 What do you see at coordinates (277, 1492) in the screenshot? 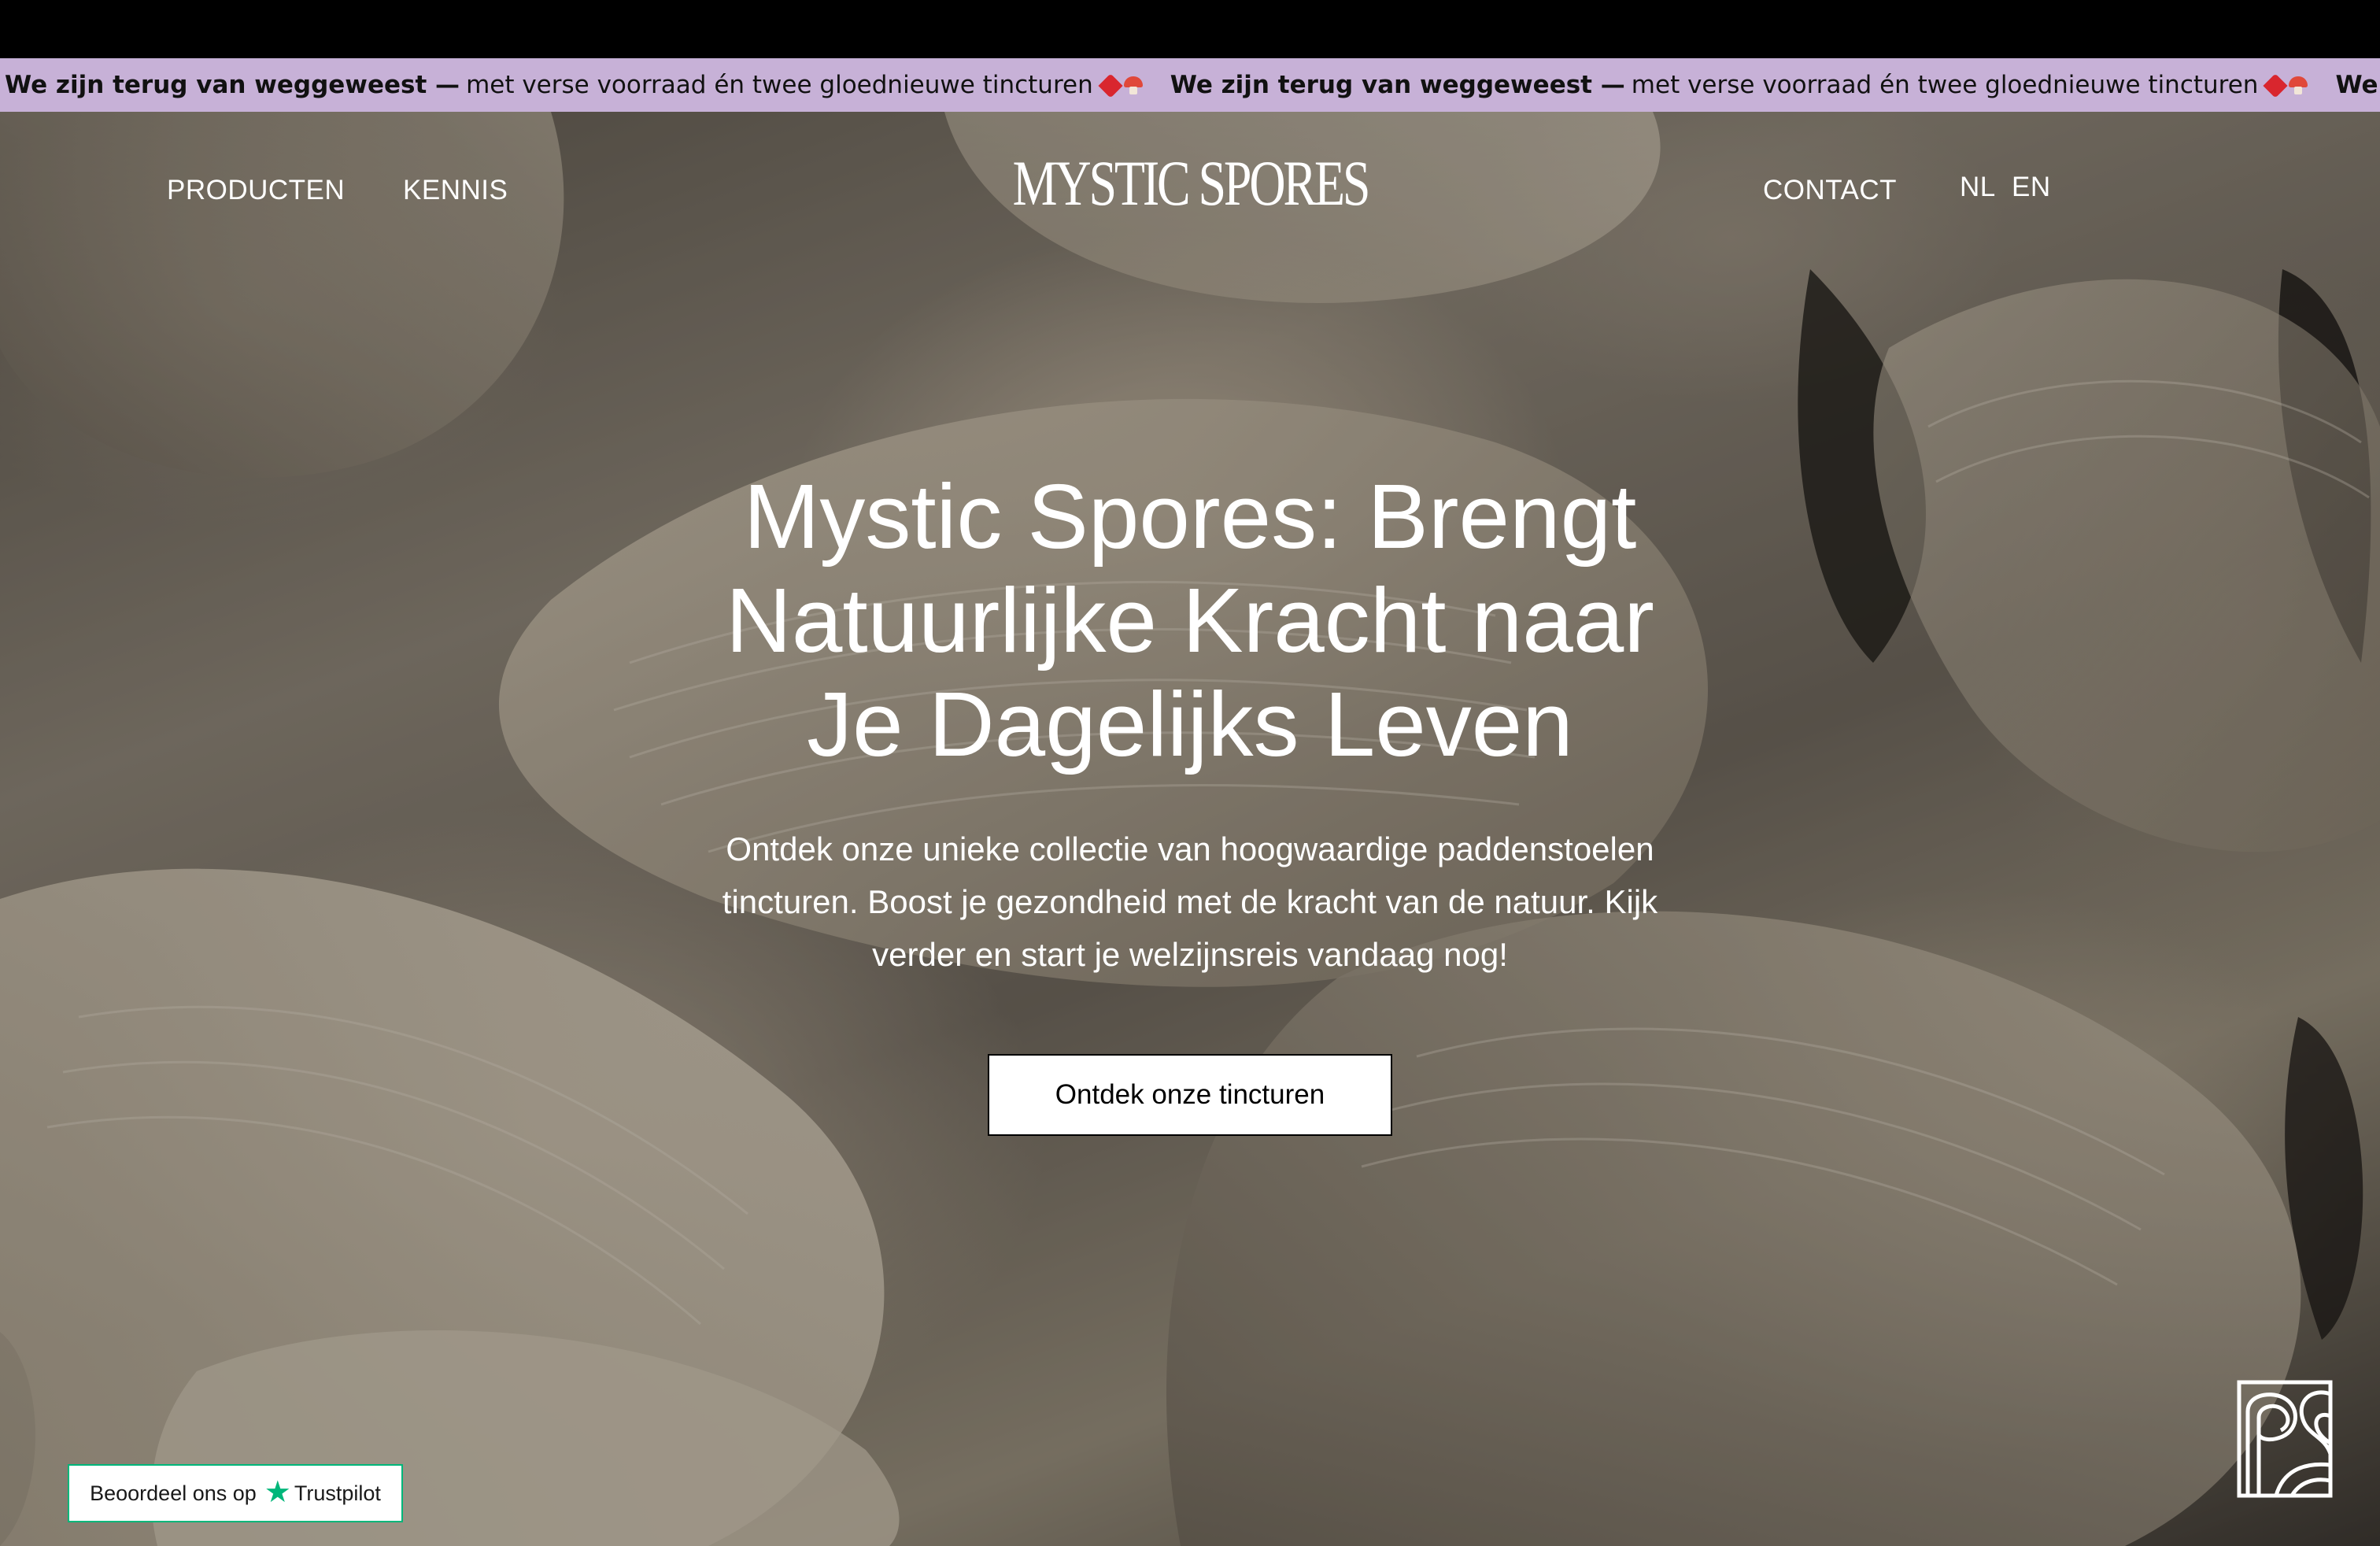
I see `trustpilot-star-icon: ★` at bounding box center [277, 1492].